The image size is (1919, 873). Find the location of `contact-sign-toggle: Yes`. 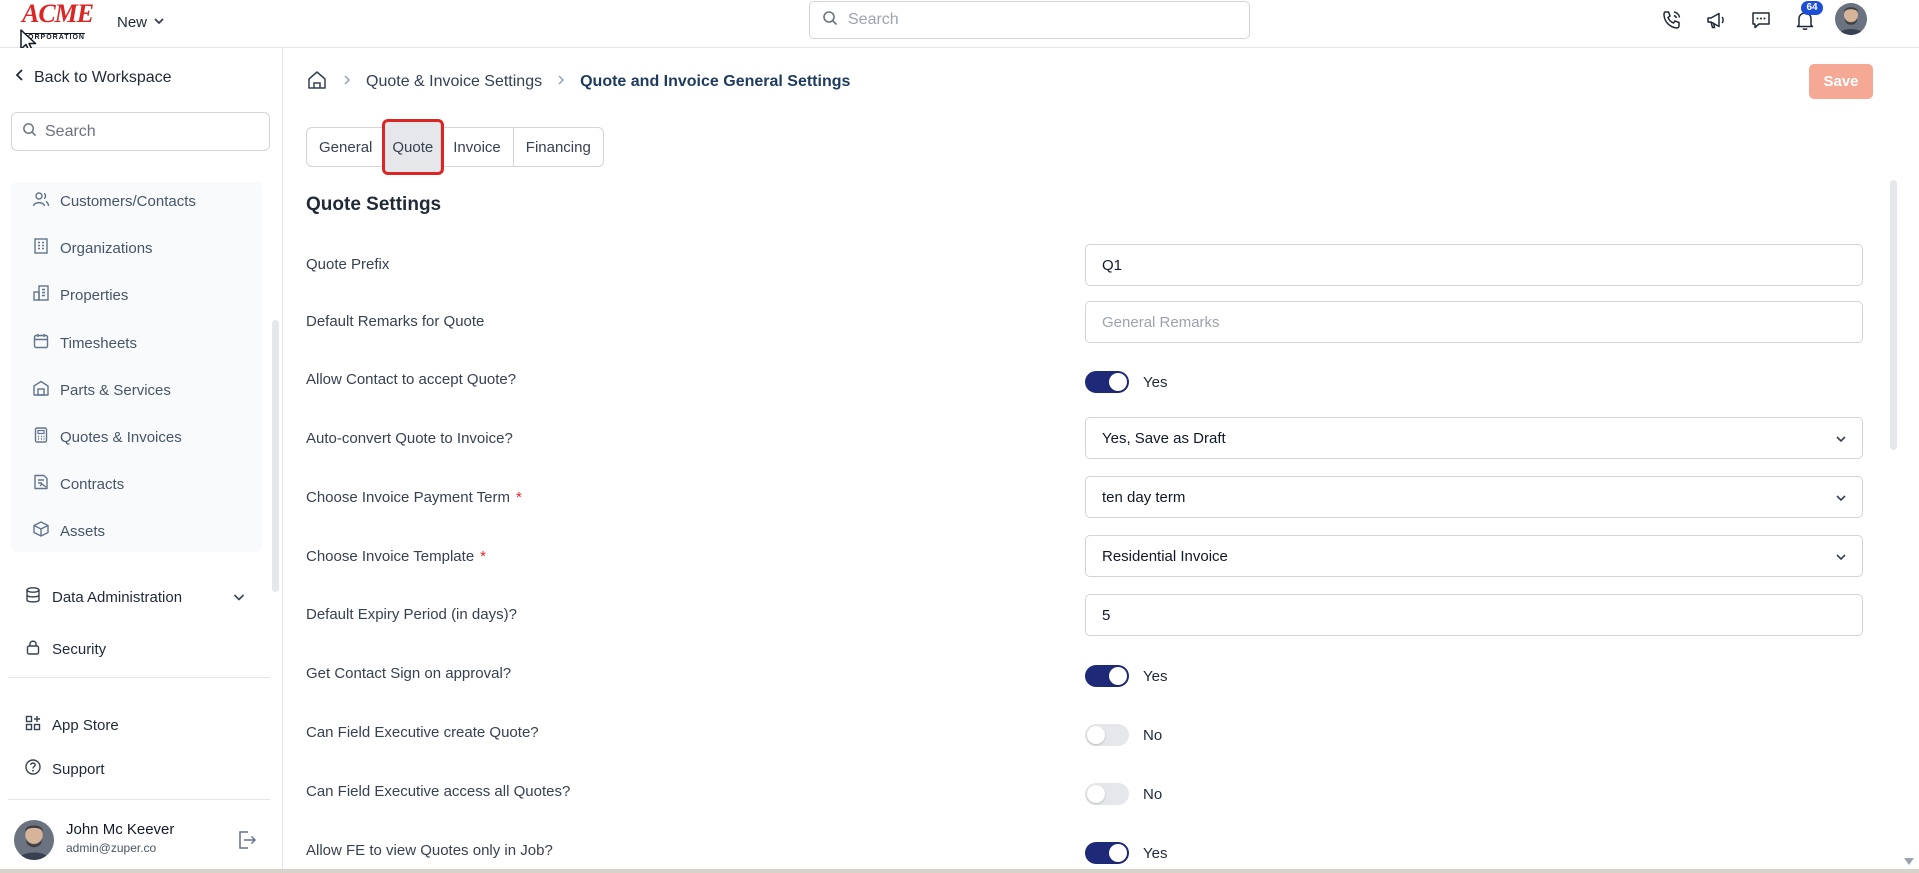

contact-sign-toggle: Yes is located at coordinates (1126, 676).